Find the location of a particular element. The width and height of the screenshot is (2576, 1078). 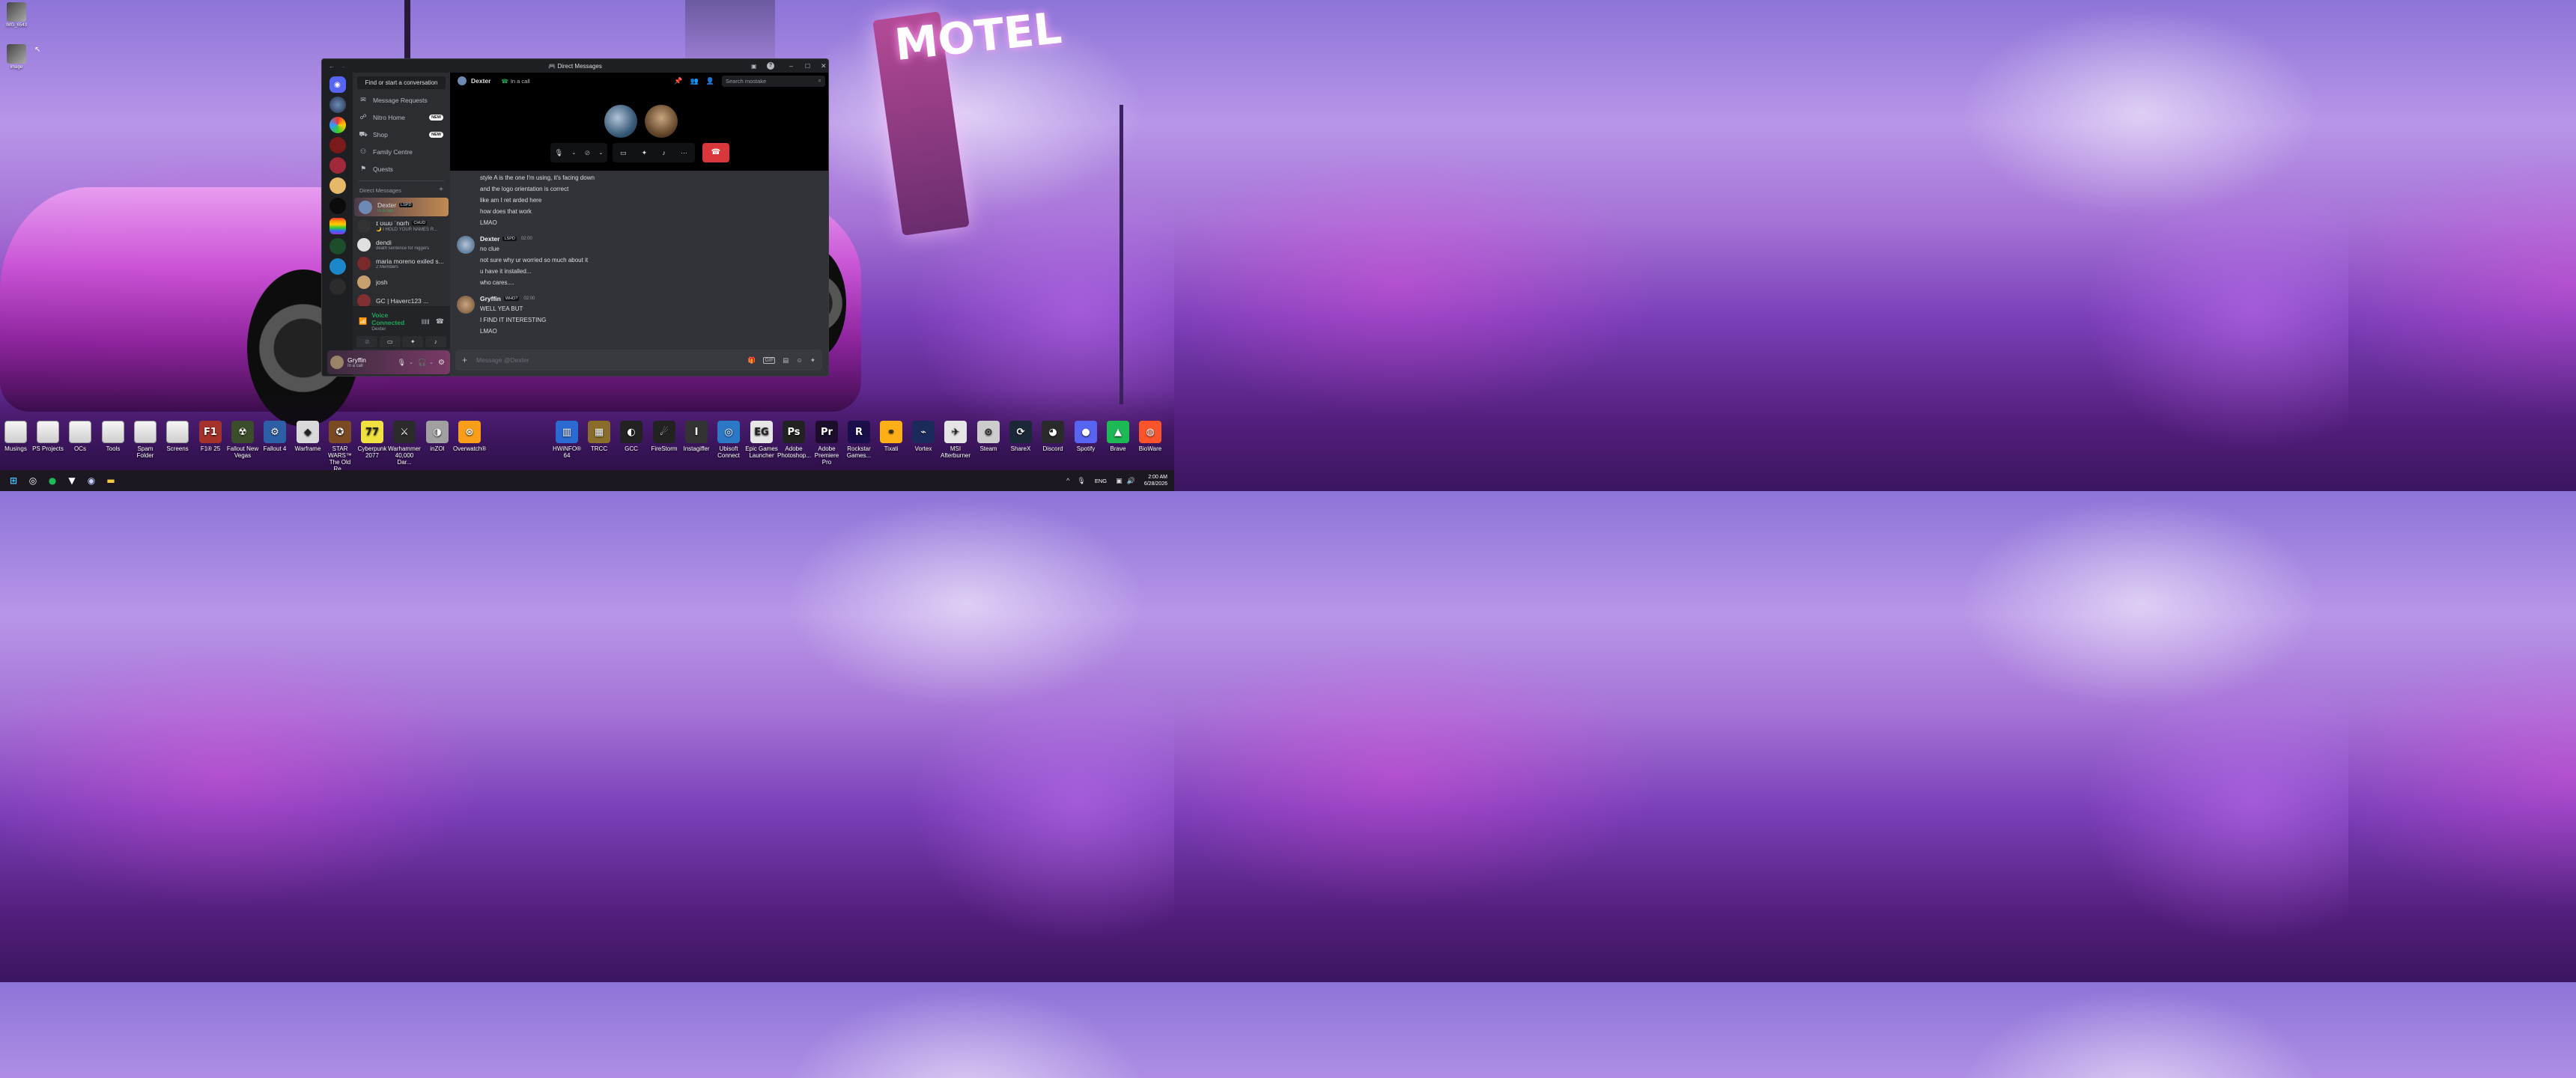

nav-item: ⚑ Quests is located at coordinates (401, 168).